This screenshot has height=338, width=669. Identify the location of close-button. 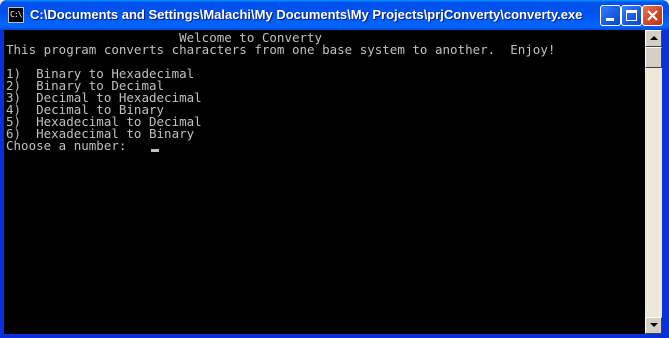
(652, 15).